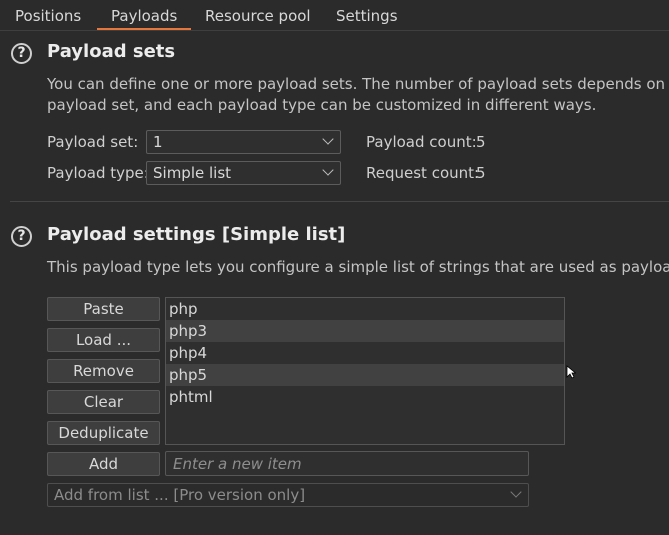 This screenshot has width=669, height=535. Describe the element at coordinates (111, 51) in the screenshot. I see `payload-sets-title: Payload sets` at that location.